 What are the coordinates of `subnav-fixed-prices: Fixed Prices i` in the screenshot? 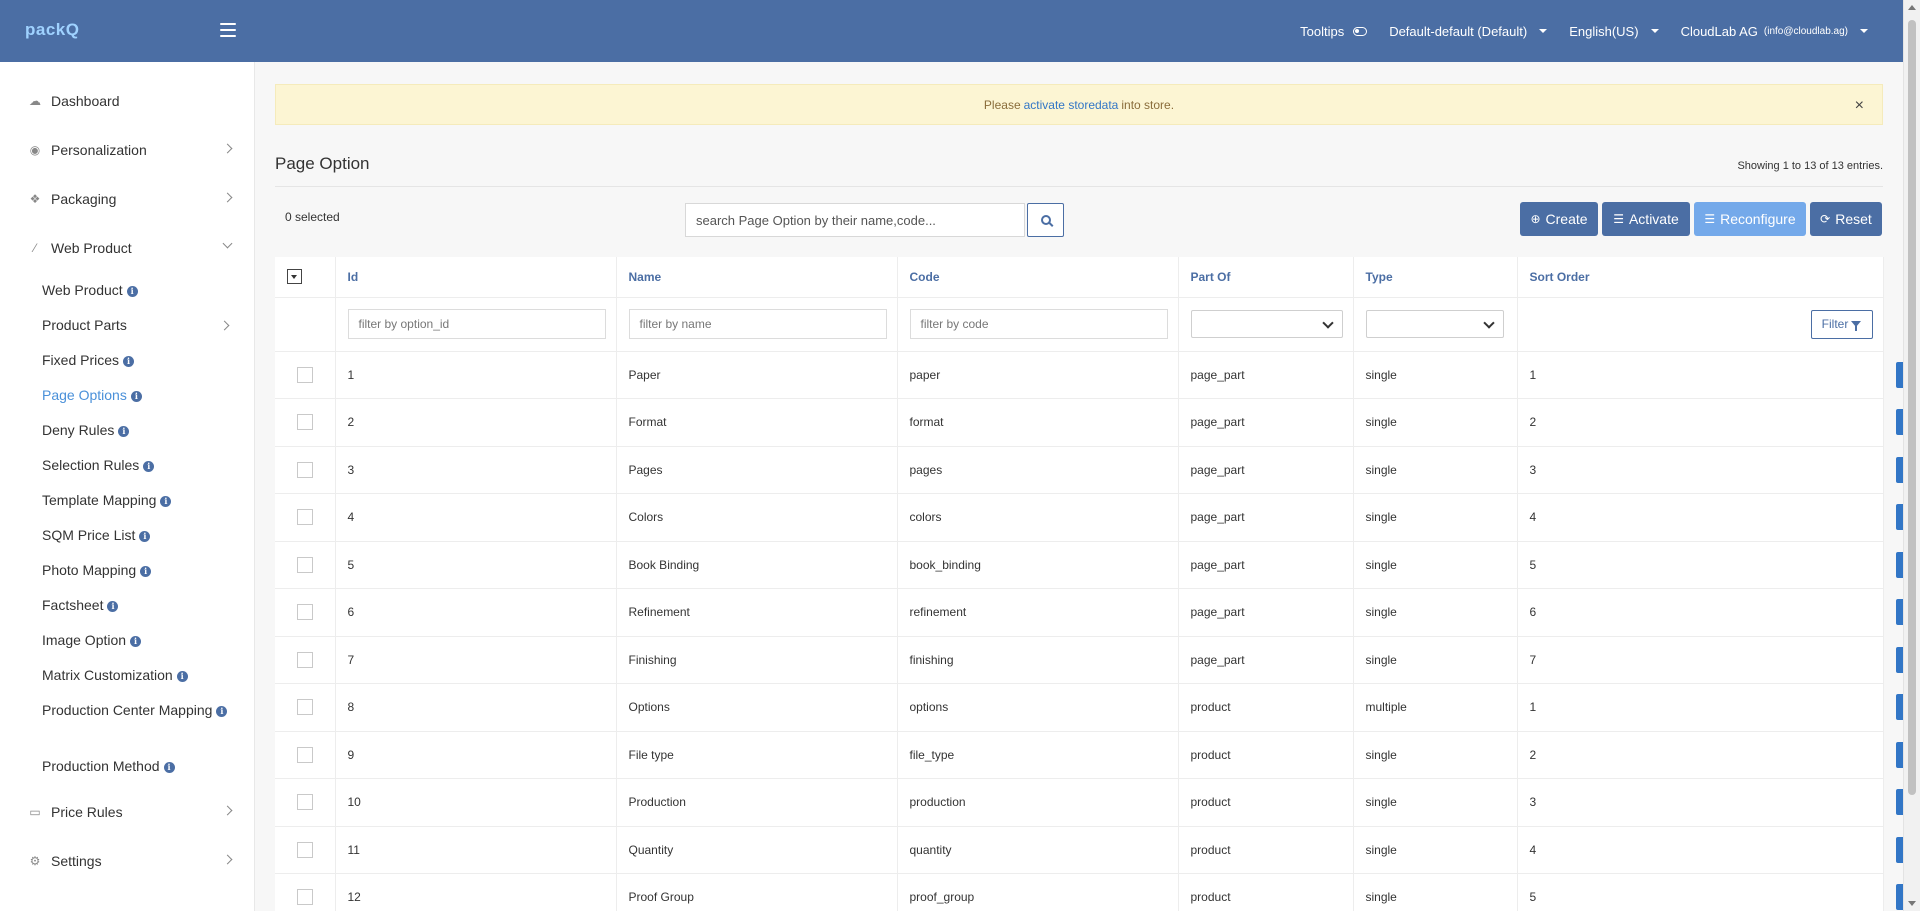 It's located at (147, 360).